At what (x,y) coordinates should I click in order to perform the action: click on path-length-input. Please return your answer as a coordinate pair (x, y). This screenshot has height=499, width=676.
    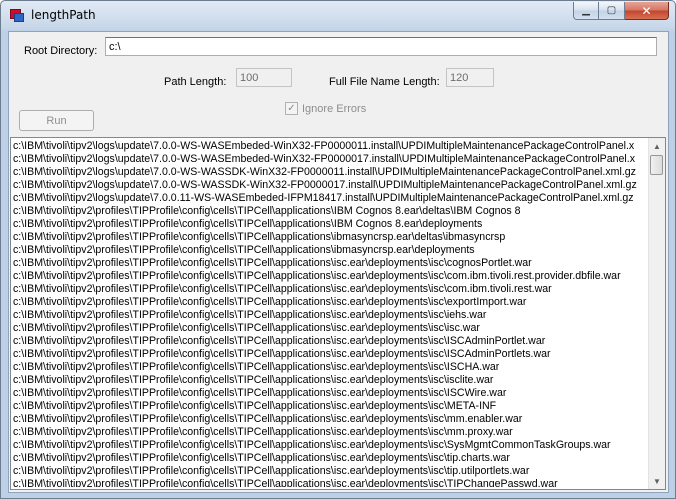
    Looking at the image, I should click on (264, 77).